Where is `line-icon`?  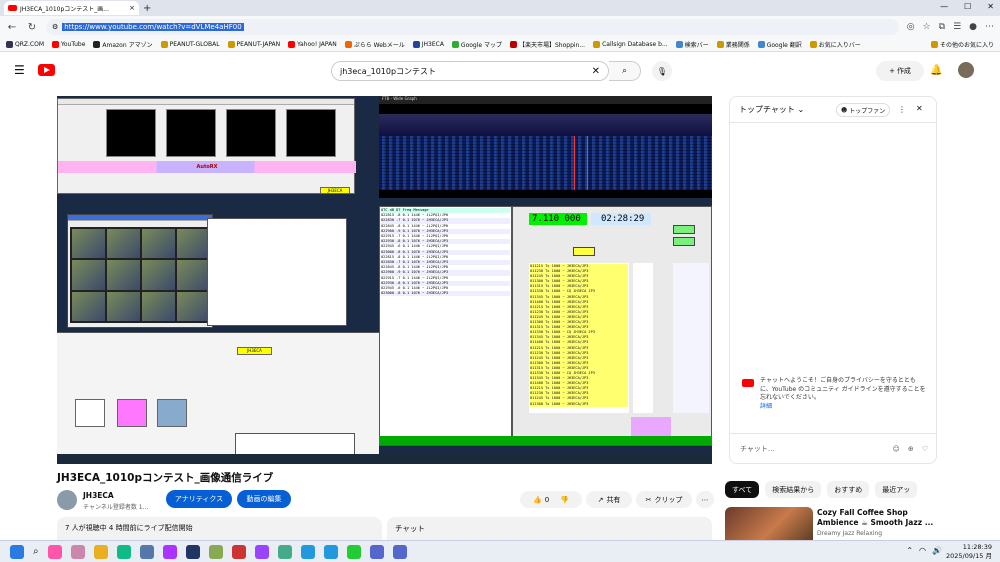 line-icon is located at coordinates (353, 551).